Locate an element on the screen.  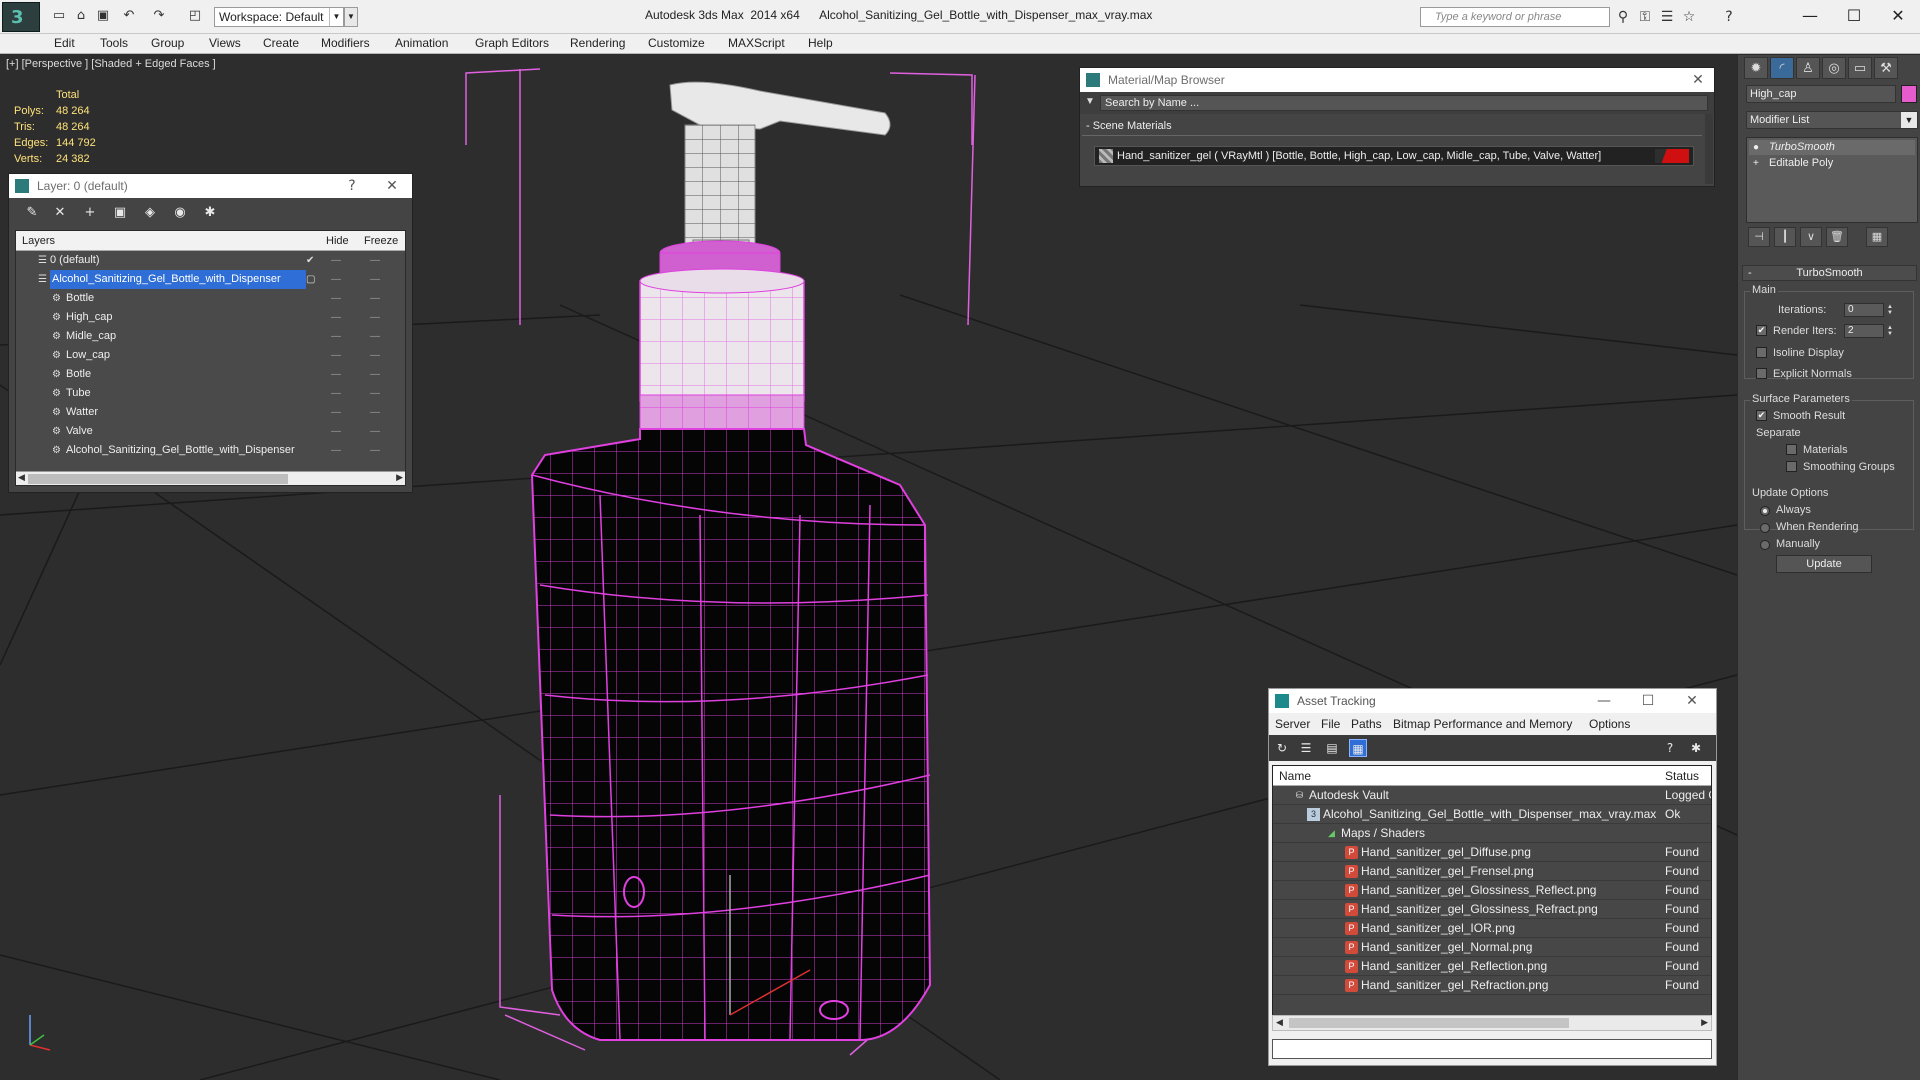
binoculars-icon: ⚲ is located at coordinates (1623, 17).